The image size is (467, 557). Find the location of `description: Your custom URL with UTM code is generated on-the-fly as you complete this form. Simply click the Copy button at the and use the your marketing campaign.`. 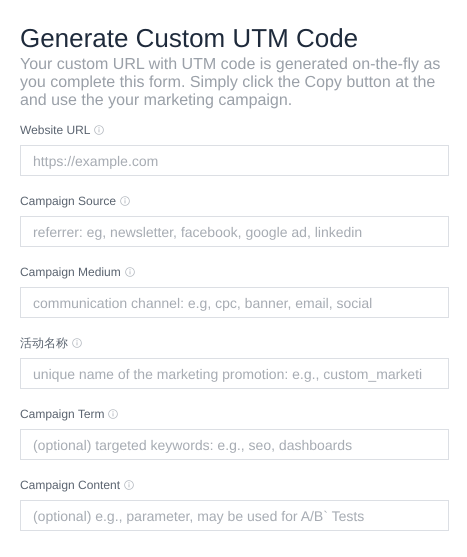

description: Your custom URL with UTM code is generated on-the-fly as you complete this form. Simply click the Copy button at the and use the your marketing campaign. is located at coordinates (231, 83).